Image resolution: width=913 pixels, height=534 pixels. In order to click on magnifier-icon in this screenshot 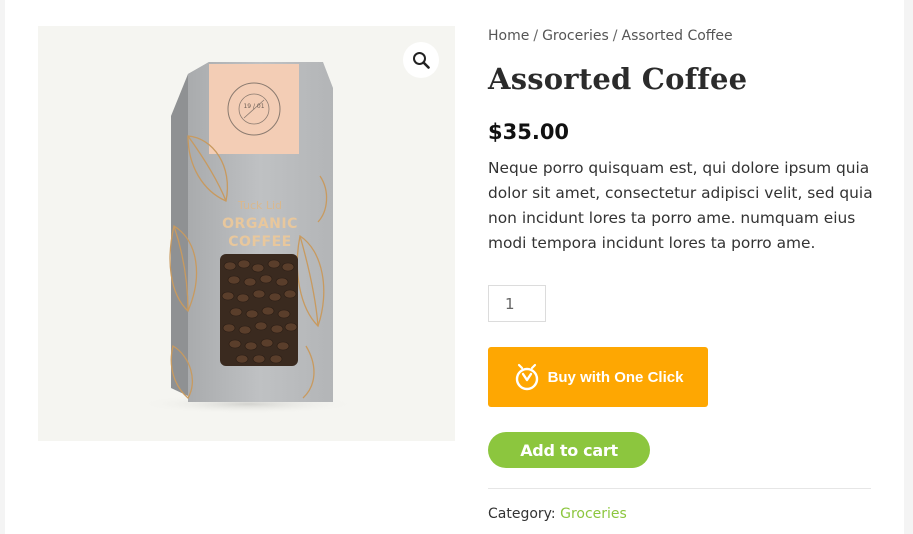, I will do `click(421, 60)`.